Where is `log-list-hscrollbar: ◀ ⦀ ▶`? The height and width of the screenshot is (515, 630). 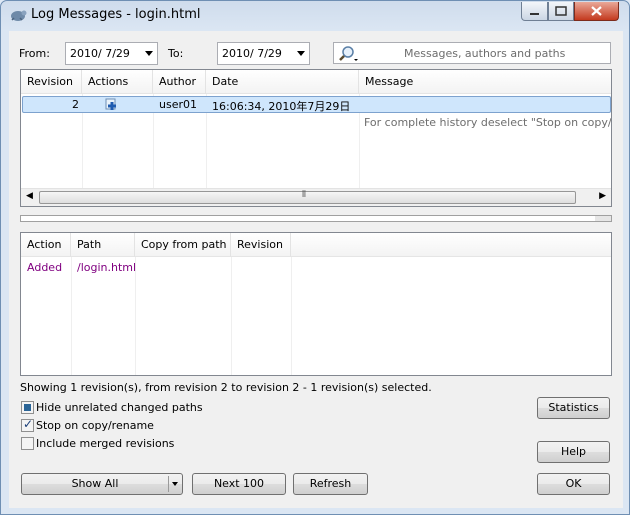
log-list-hscrollbar: ◀ ⦀ ▶ is located at coordinates (316, 197).